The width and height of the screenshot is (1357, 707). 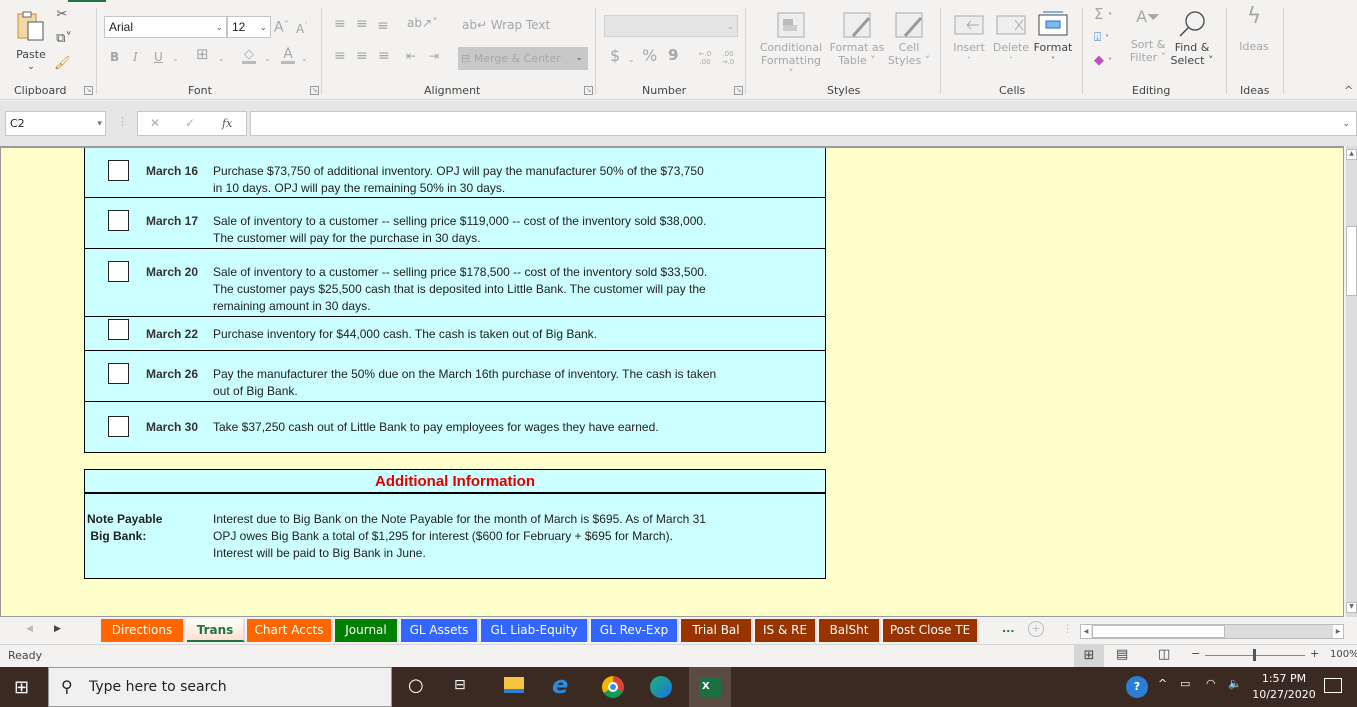 I want to click on sheet-tab: GL Assets, so click(x=440, y=630).